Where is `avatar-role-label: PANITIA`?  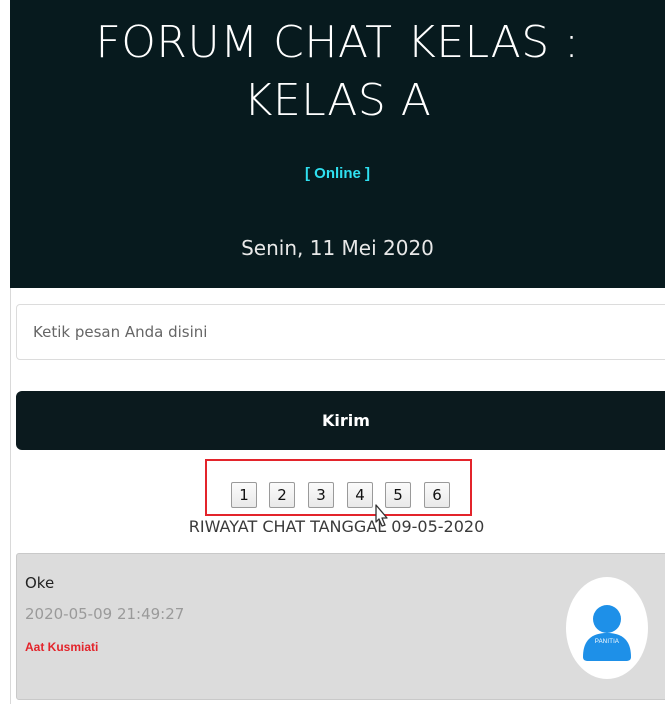 avatar-role-label: PANITIA is located at coordinates (607, 642).